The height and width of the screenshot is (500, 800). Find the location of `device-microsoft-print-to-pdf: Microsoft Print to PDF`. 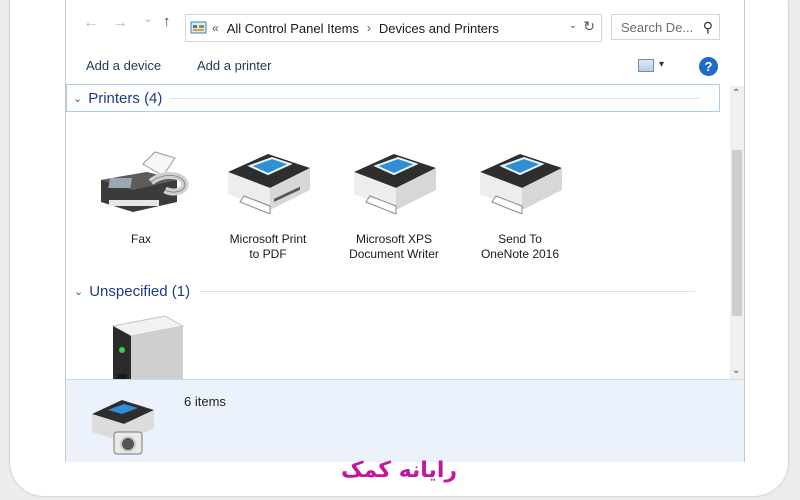

device-microsoft-print-to-pdf: Microsoft Print to PDF is located at coordinates (268, 206).